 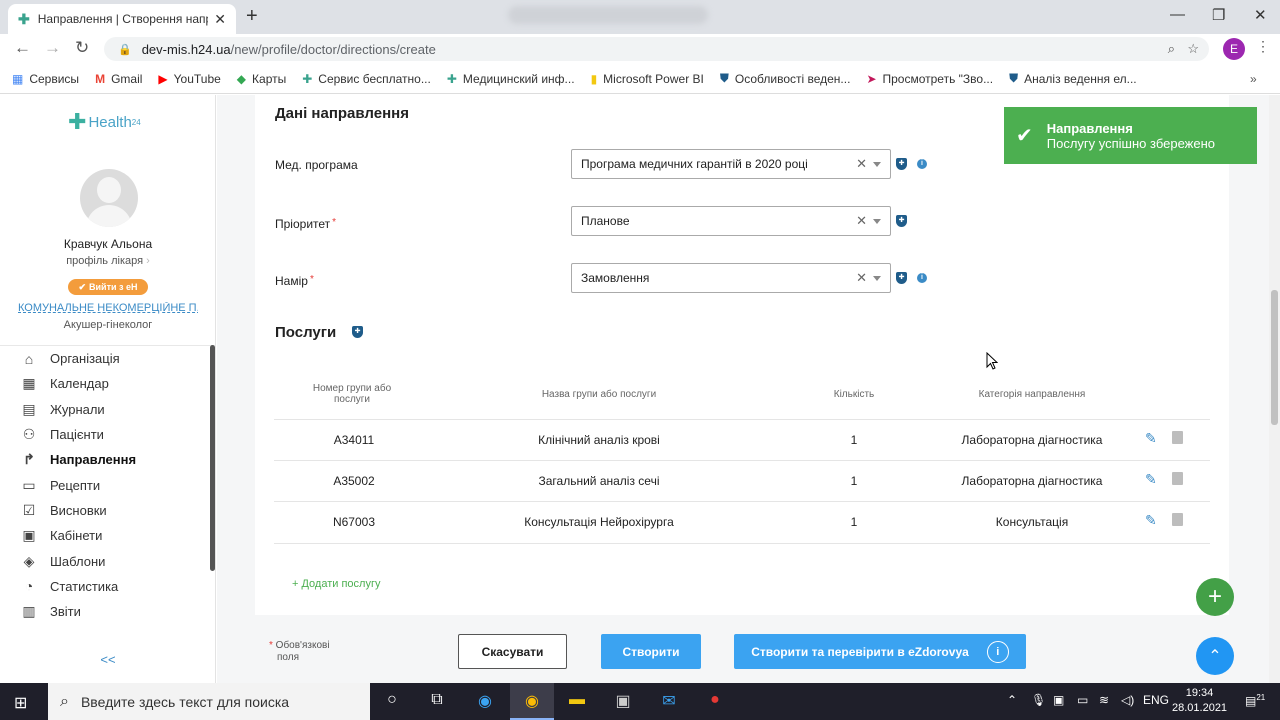 What do you see at coordinates (299, 651) in the screenshot?
I see `required-fields-note: * Обов'язкові поля` at bounding box center [299, 651].